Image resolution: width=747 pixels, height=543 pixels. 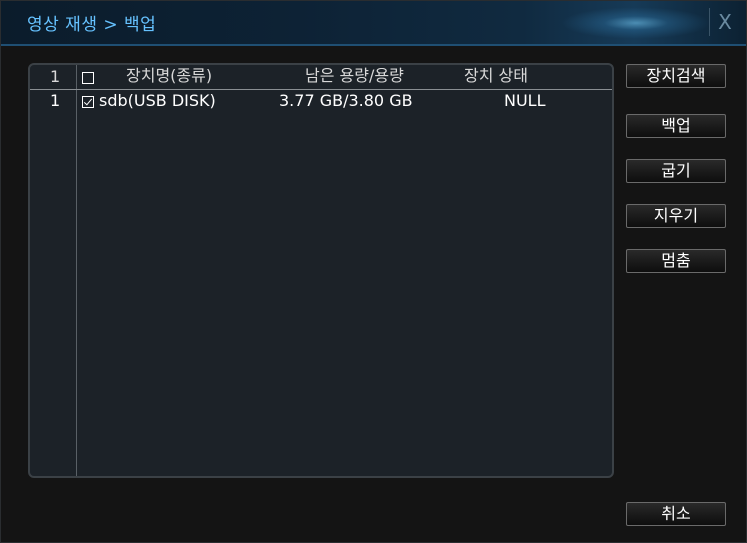 What do you see at coordinates (55, 100) in the screenshot?
I see `row-index: 1` at bounding box center [55, 100].